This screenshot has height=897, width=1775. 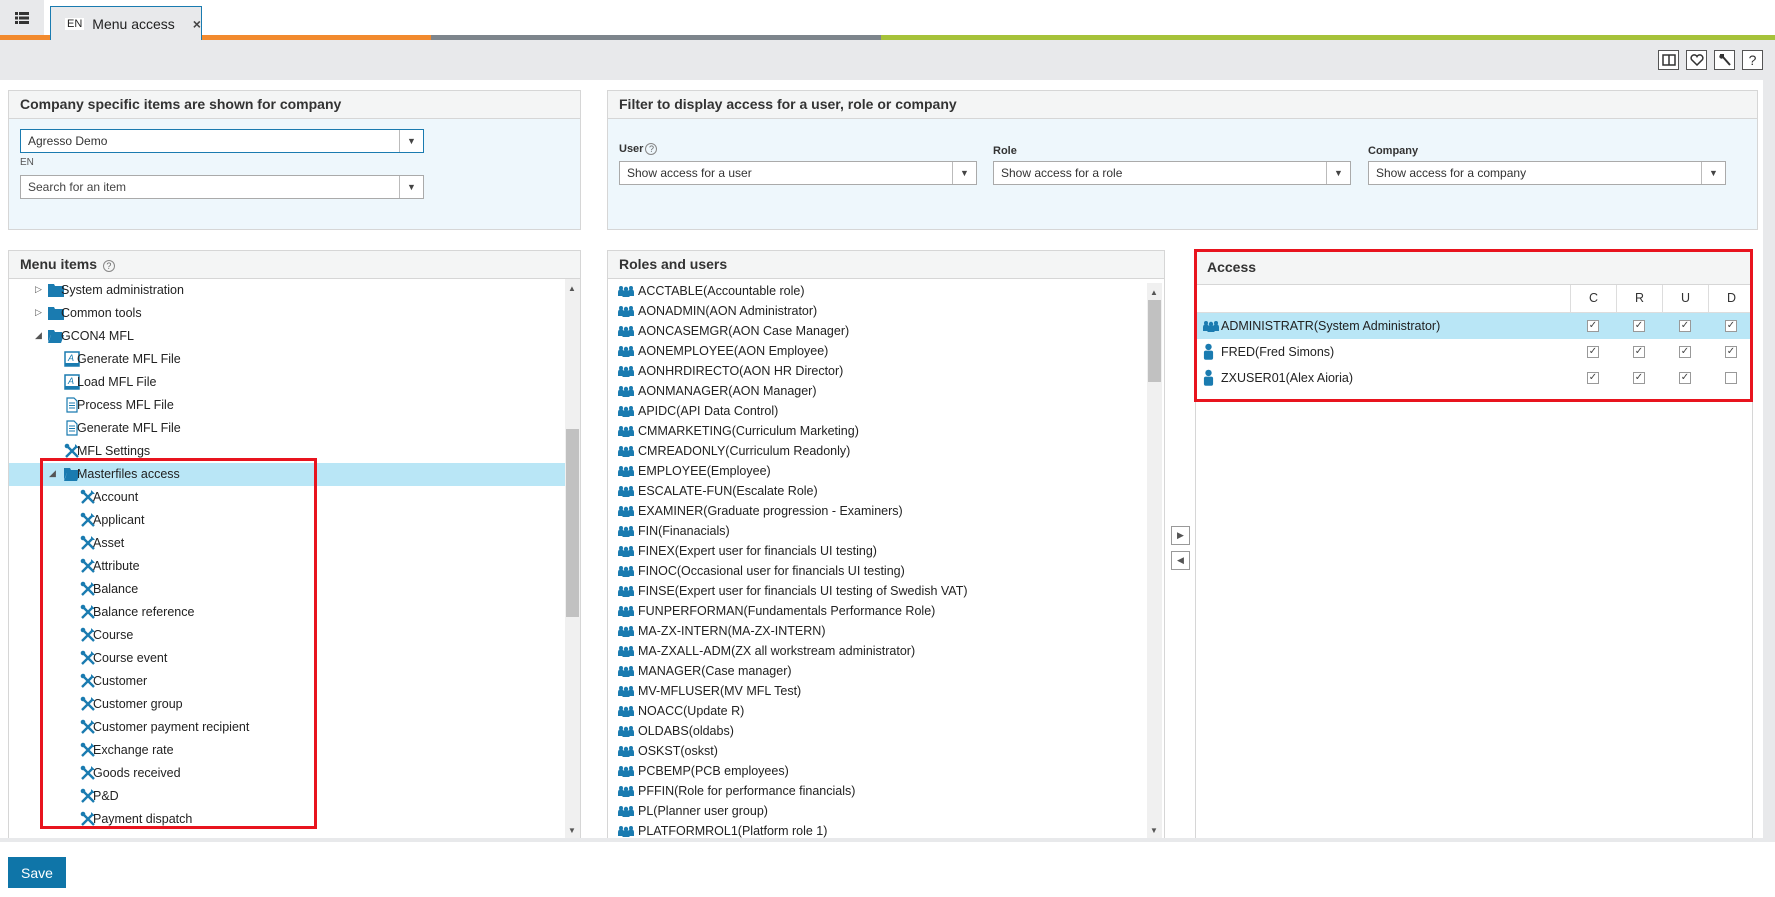 What do you see at coordinates (734, 451) in the screenshot?
I see `role-list-item: CMREADONLY(Curriculum Readonly)` at bounding box center [734, 451].